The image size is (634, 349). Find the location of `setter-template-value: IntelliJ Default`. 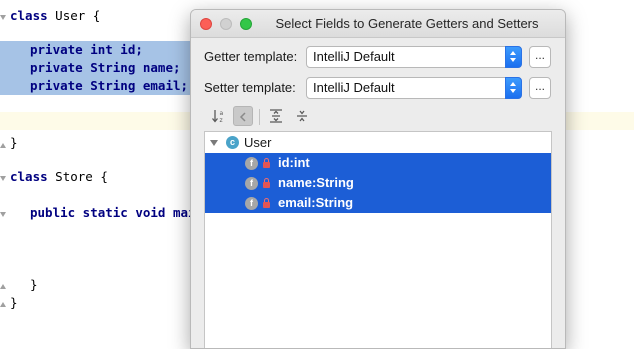

setter-template-value: IntelliJ Default is located at coordinates (354, 87).